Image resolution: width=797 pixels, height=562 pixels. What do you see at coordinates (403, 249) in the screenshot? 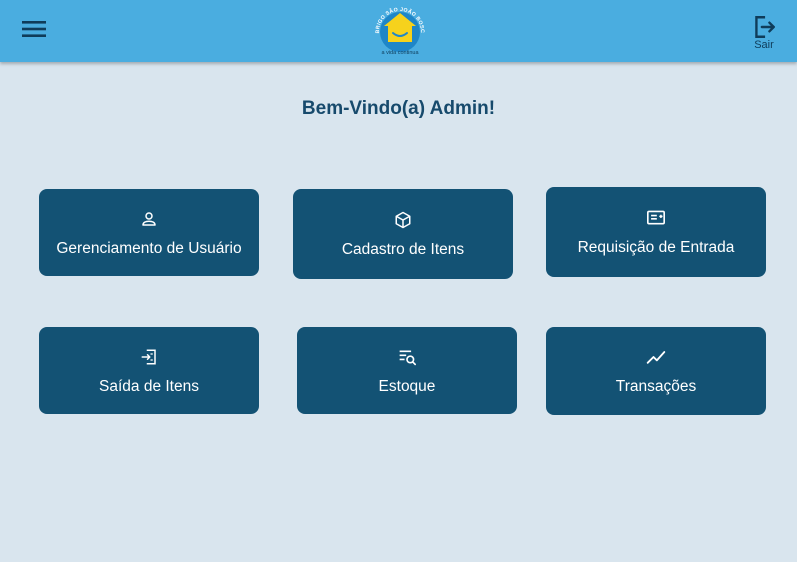
I see `tile-label: Cadastro de Itens` at bounding box center [403, 249].